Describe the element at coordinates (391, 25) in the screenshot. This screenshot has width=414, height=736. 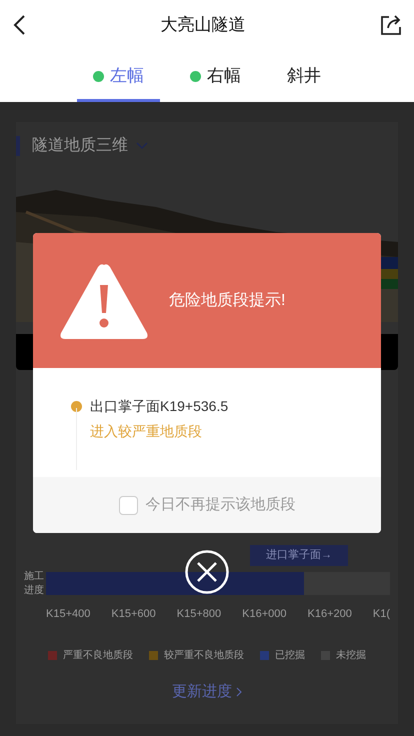
I see `share-icon` at that location.